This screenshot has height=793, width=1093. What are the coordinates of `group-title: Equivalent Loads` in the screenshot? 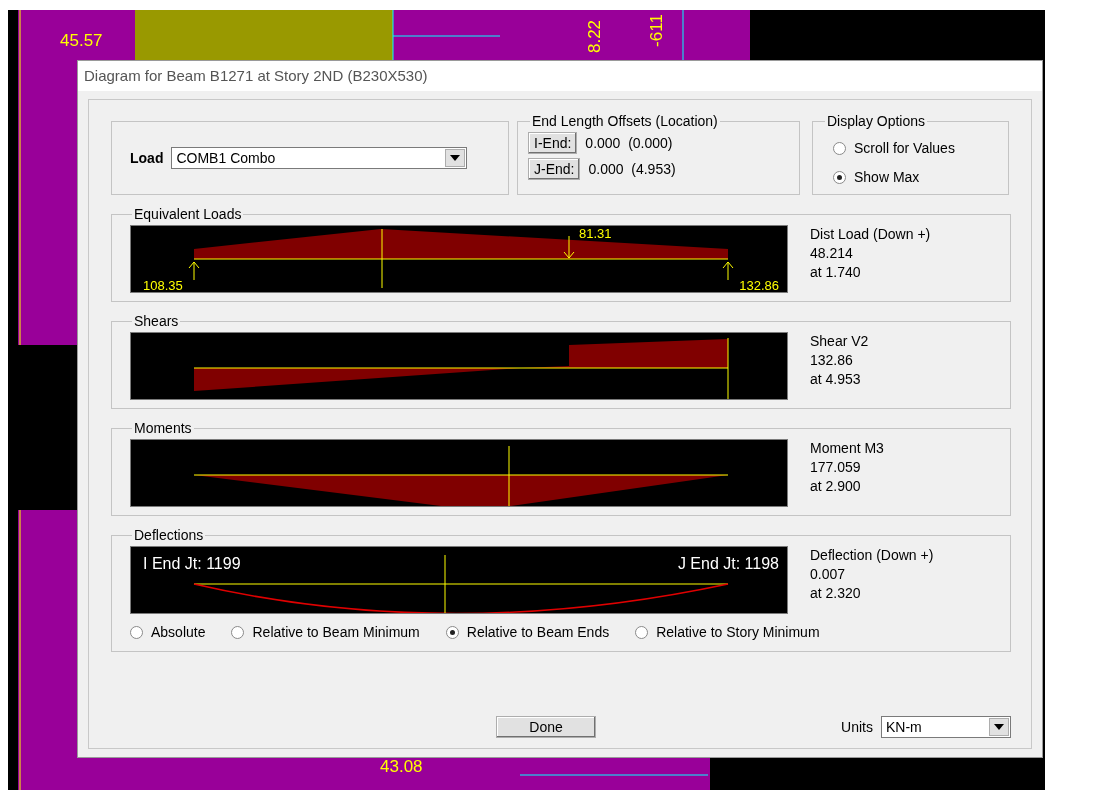 It's located at (188, 214).